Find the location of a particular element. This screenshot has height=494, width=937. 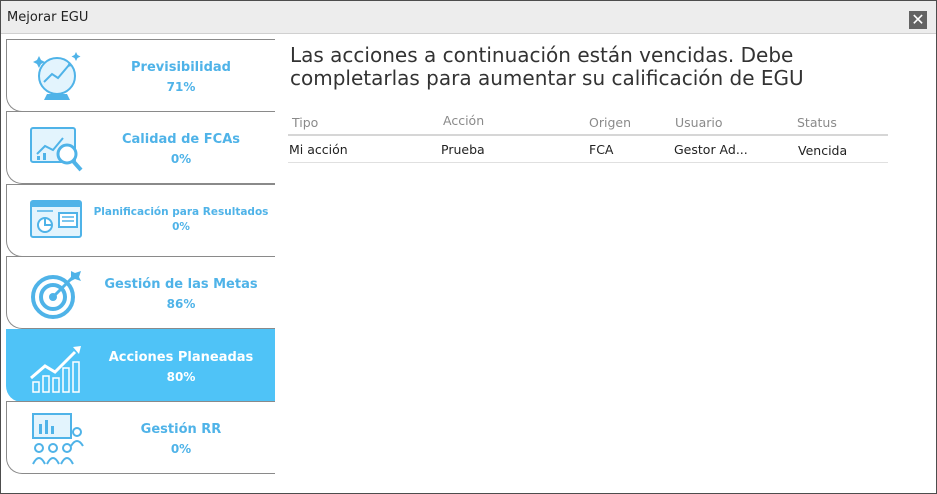

column-header-origen: Origen is located at coordinates (610, 122).